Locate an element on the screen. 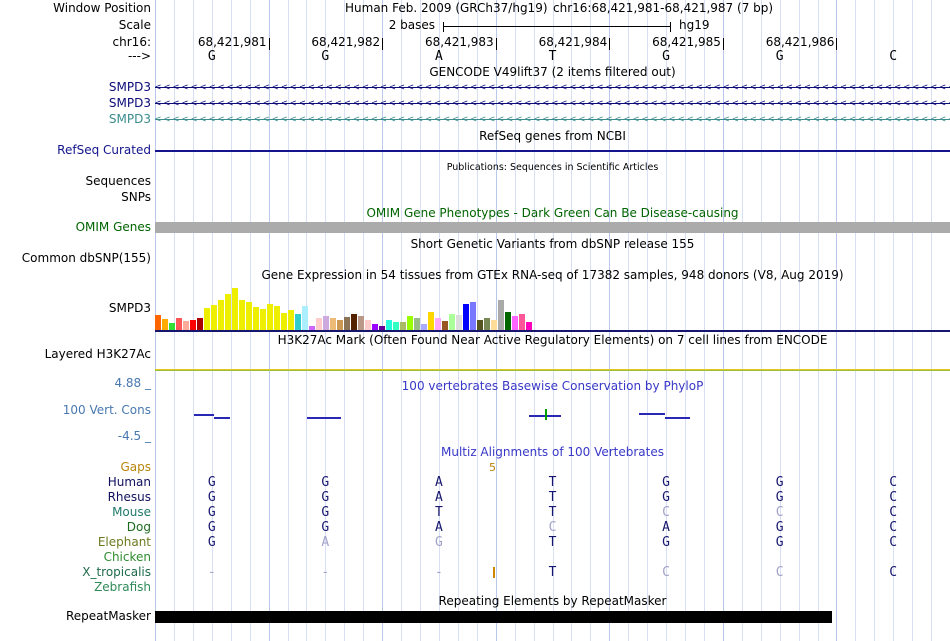 The width and height of the screenshot is (950, 641). repeat-element-item is located at coordinates (493, 617).